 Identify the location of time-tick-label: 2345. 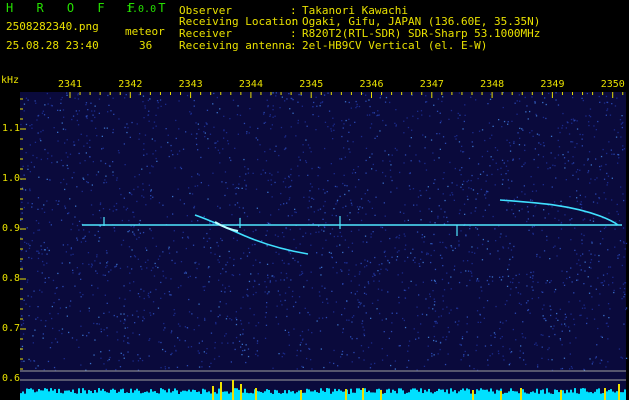
(311, 84).